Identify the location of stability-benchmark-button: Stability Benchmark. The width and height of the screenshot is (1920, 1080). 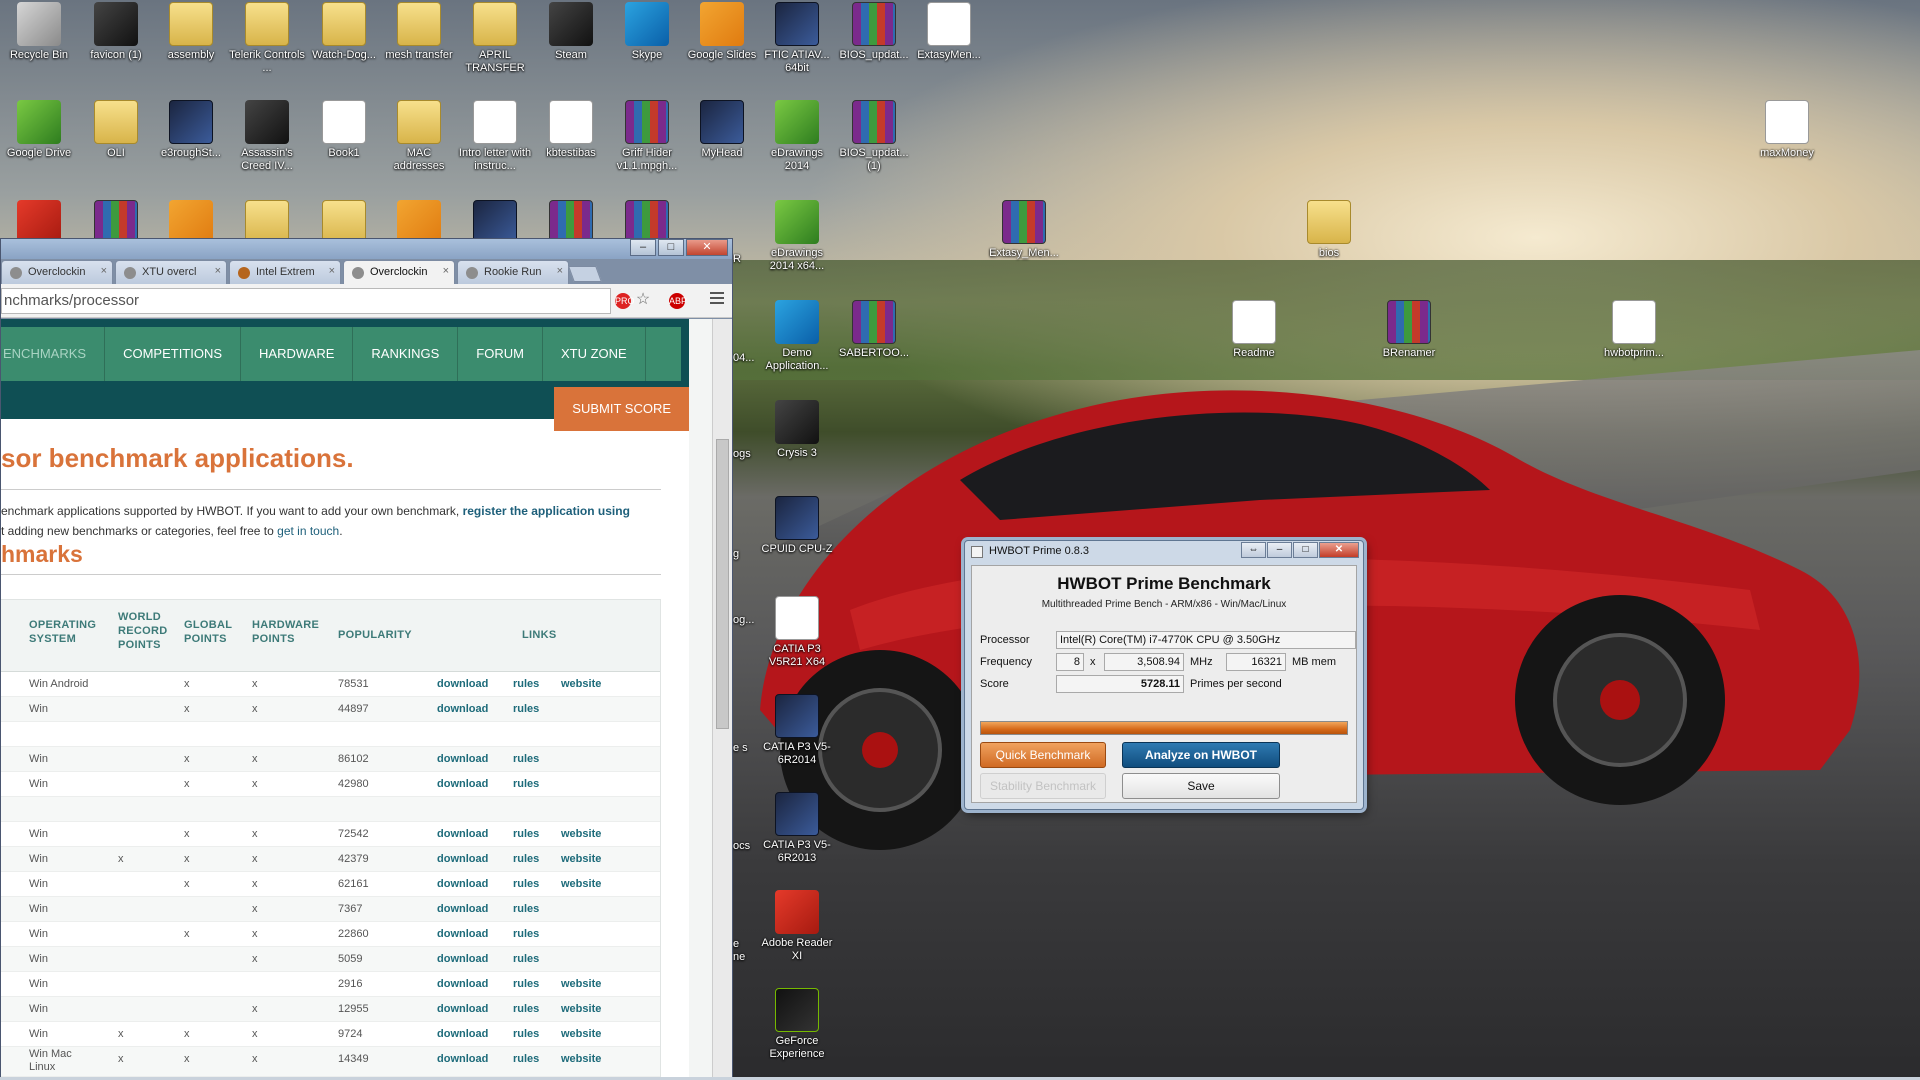
(1043, 786).